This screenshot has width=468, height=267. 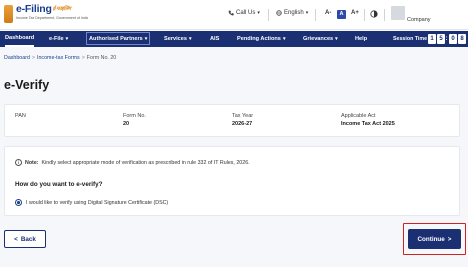 I want to click on pan-label: PAN, so click(x=20, y=116).